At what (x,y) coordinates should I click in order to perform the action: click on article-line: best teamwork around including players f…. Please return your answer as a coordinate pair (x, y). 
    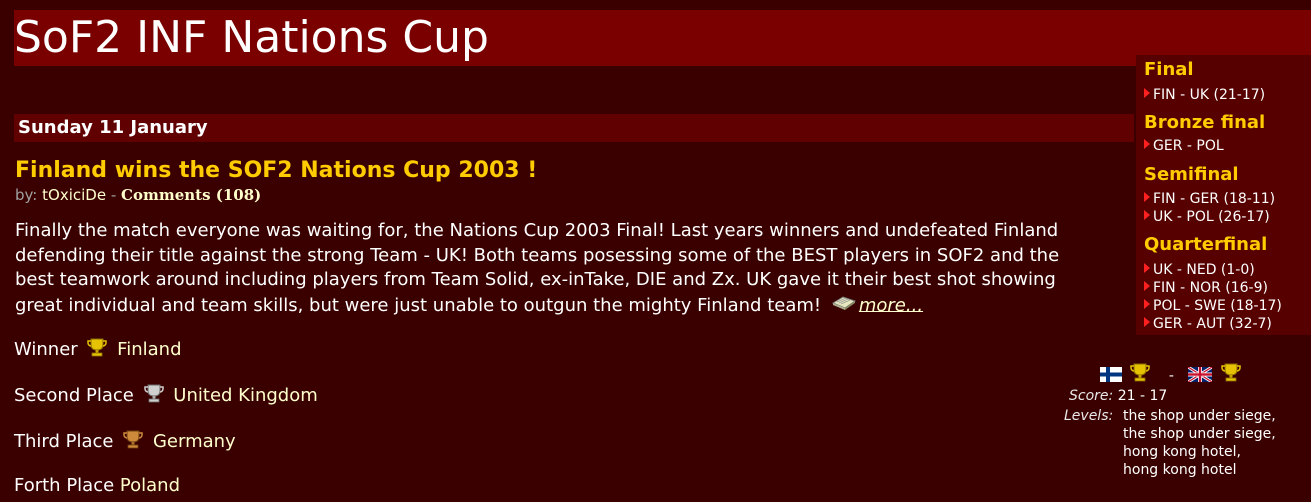
    Looking at the image, I should click on (535, 279).